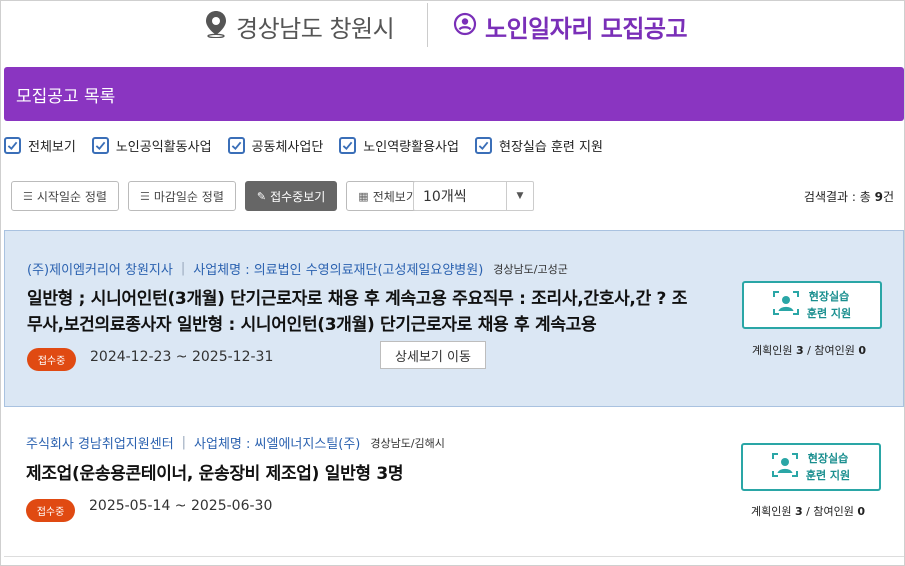  What do you see at coordinates (216, 26) in the screenshot?
I see `map-pin-icon` at bounding box center [216, 26].